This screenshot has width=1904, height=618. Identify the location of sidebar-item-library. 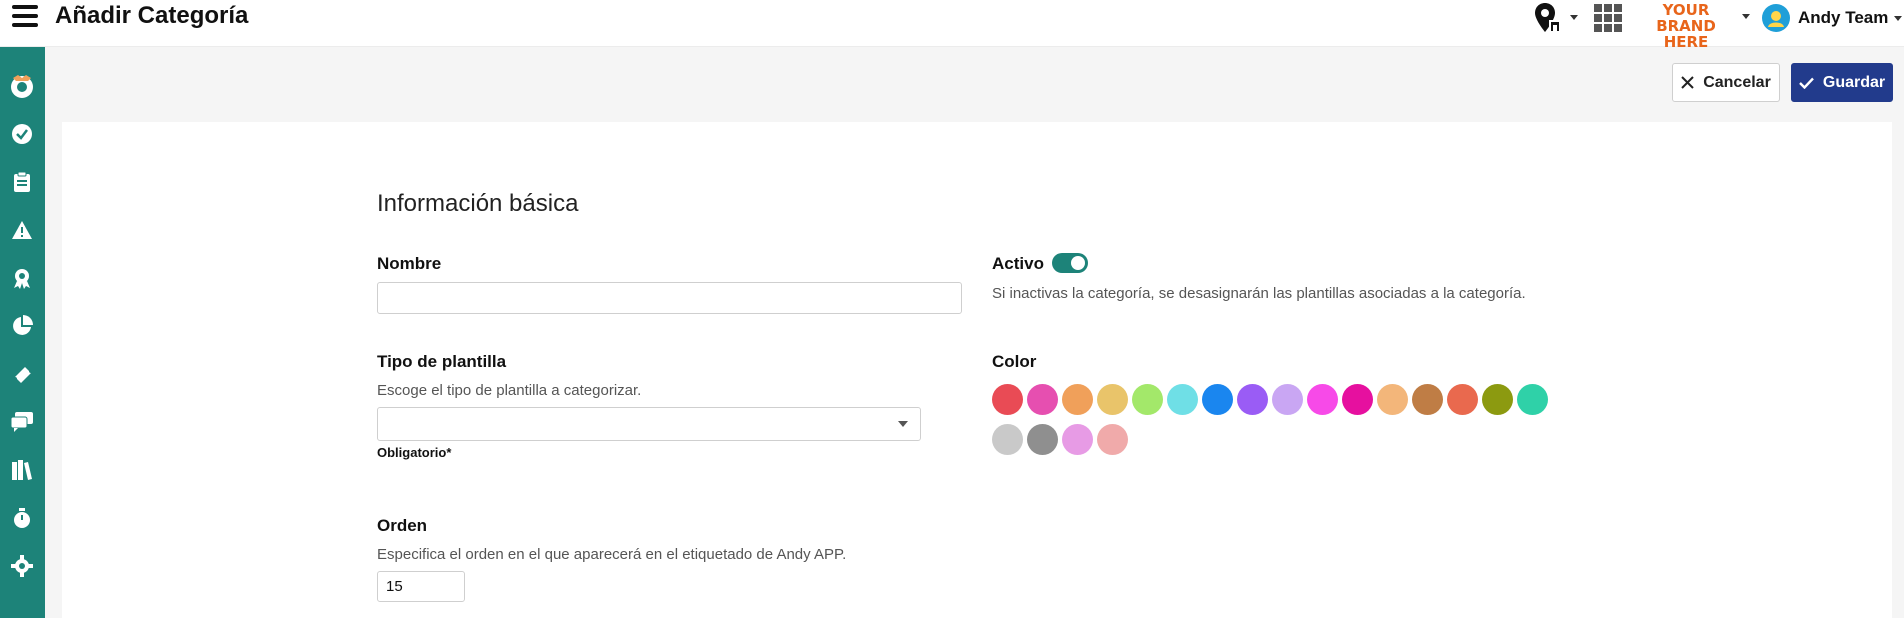
(22, 470).